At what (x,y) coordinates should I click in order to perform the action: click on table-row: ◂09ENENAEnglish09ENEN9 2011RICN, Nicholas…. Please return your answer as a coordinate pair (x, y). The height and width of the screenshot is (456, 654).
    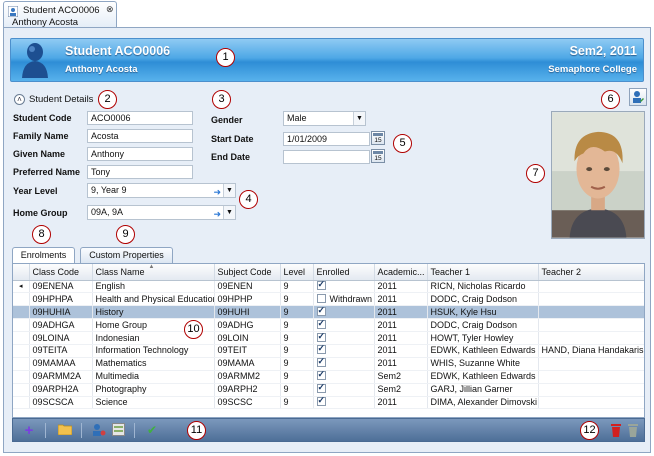
    Looking at the image, I should click on (328, 287).